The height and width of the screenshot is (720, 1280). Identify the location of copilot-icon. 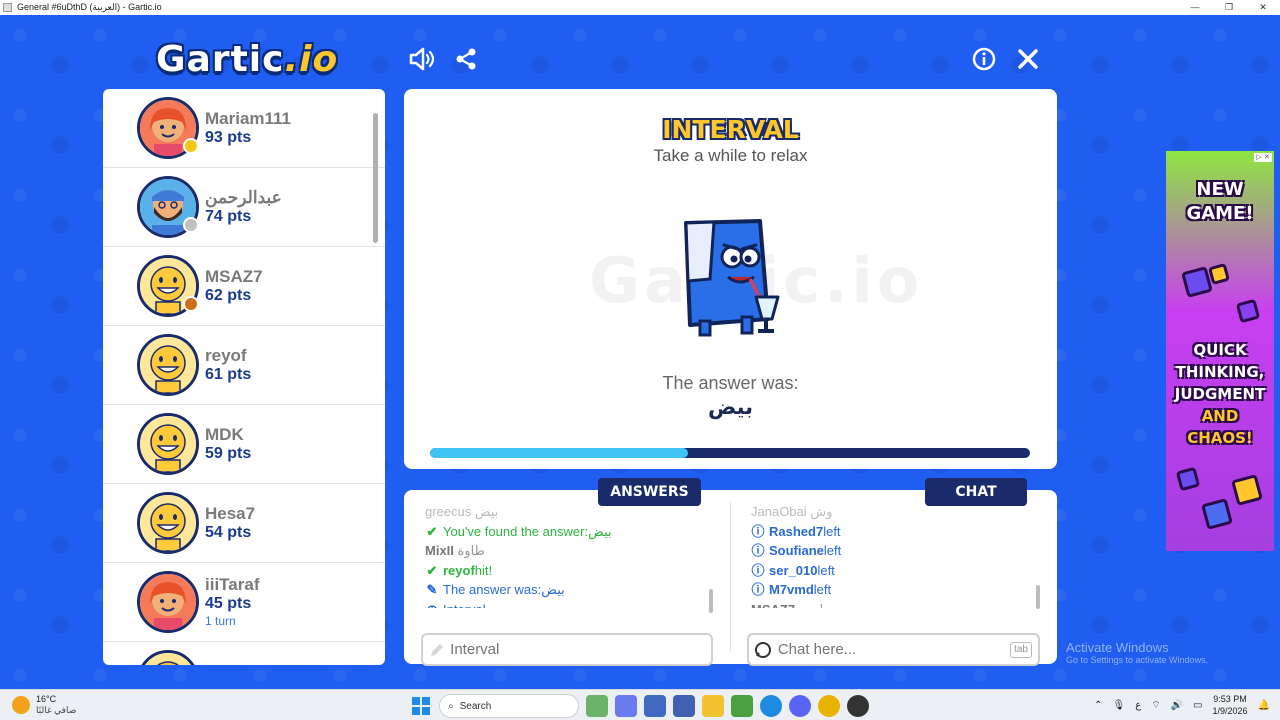
(626, 706).